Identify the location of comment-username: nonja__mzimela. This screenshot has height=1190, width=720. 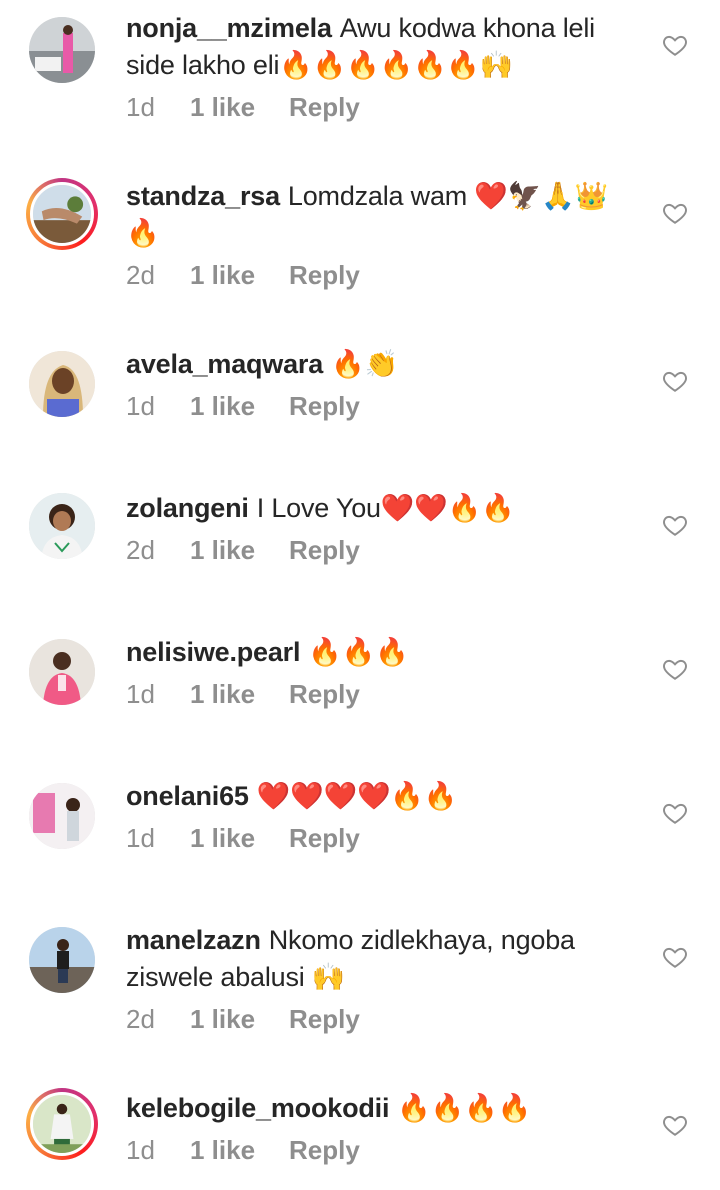
(229, 28).